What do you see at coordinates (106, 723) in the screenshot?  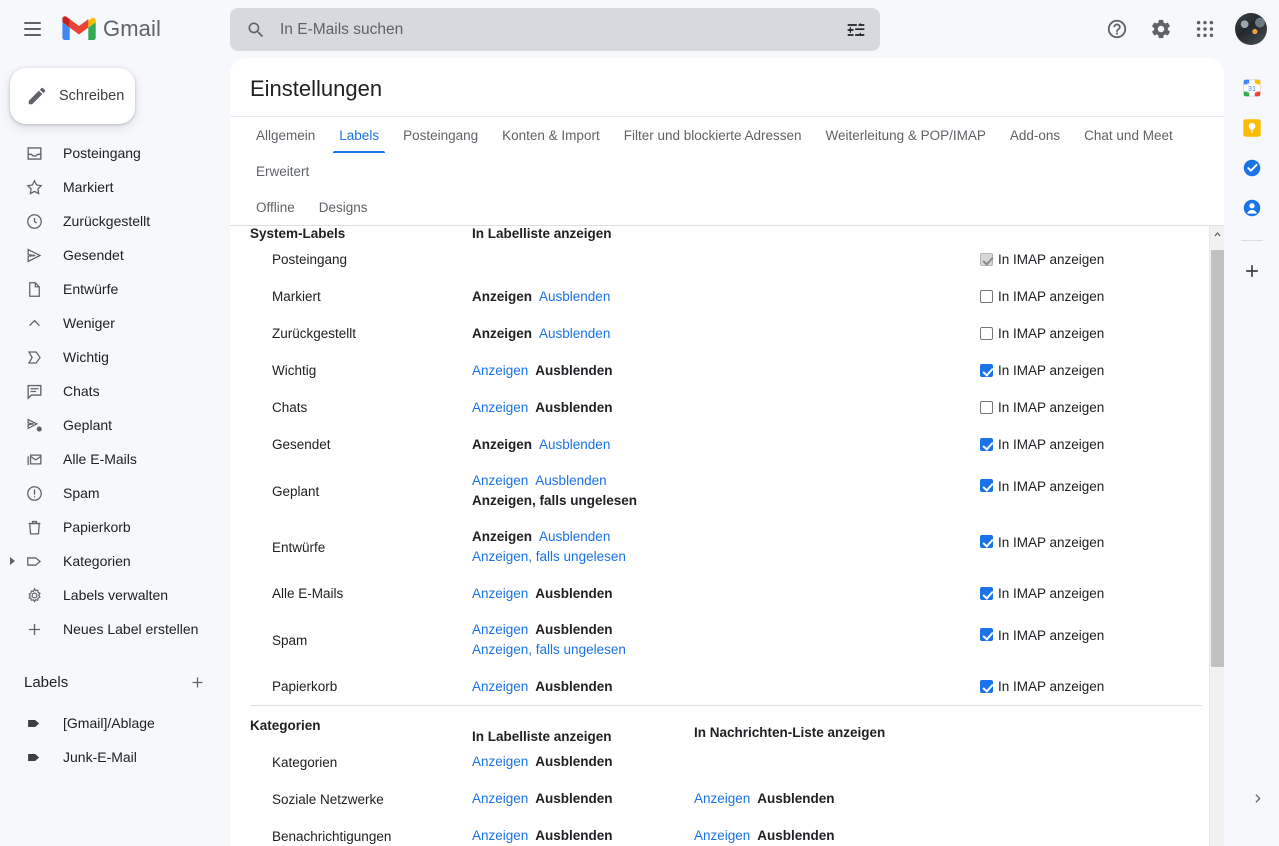 I see `sidebar-label-gmail-ablage: [Gmail]/Ablage` at bounding box center [106, 723].